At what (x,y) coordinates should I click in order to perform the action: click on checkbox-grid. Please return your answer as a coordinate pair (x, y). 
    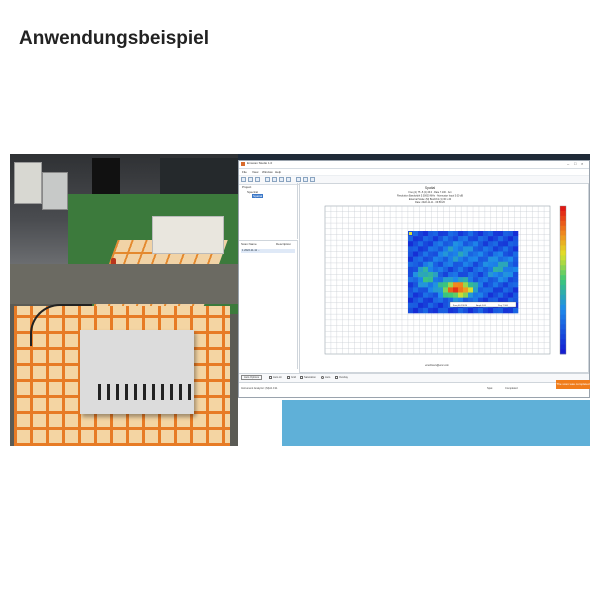
    Looking at the image, I should click on (288, 377).